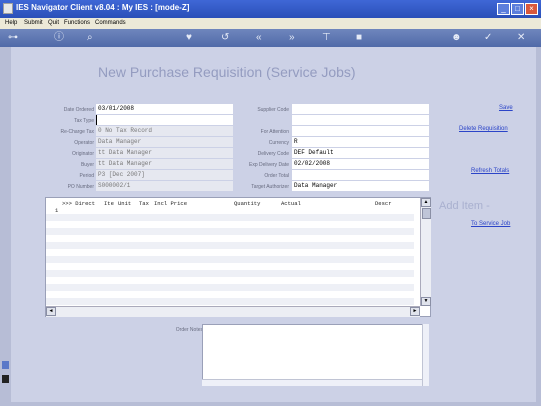 This screenshot has width=541, height=406. What do you see at coordinates (84, 143) in the screenshot?
I see `operator-label: Operator` at bounding box center [84, 143].